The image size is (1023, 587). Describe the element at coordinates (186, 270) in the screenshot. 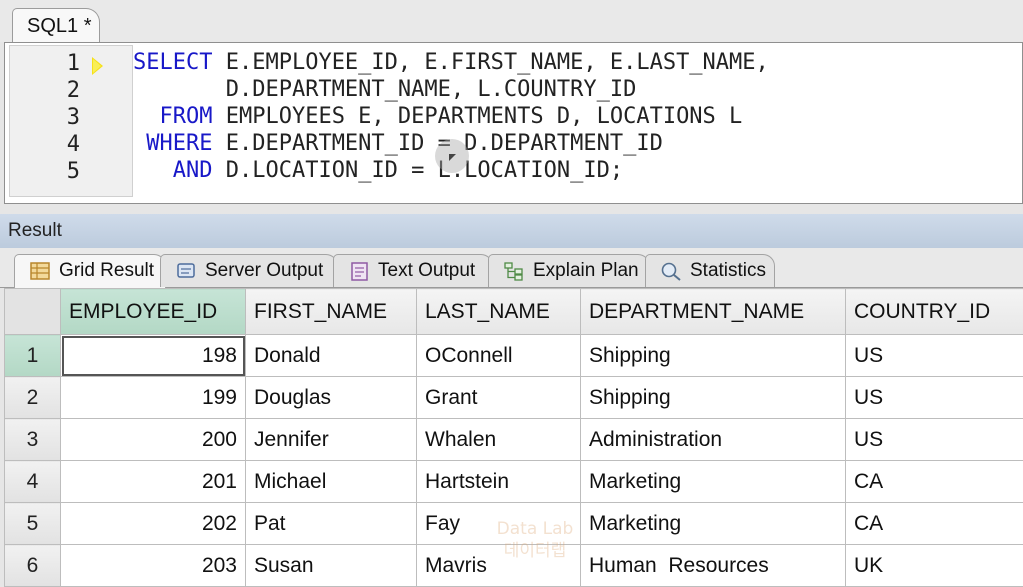

I see `server-icon` at that location.